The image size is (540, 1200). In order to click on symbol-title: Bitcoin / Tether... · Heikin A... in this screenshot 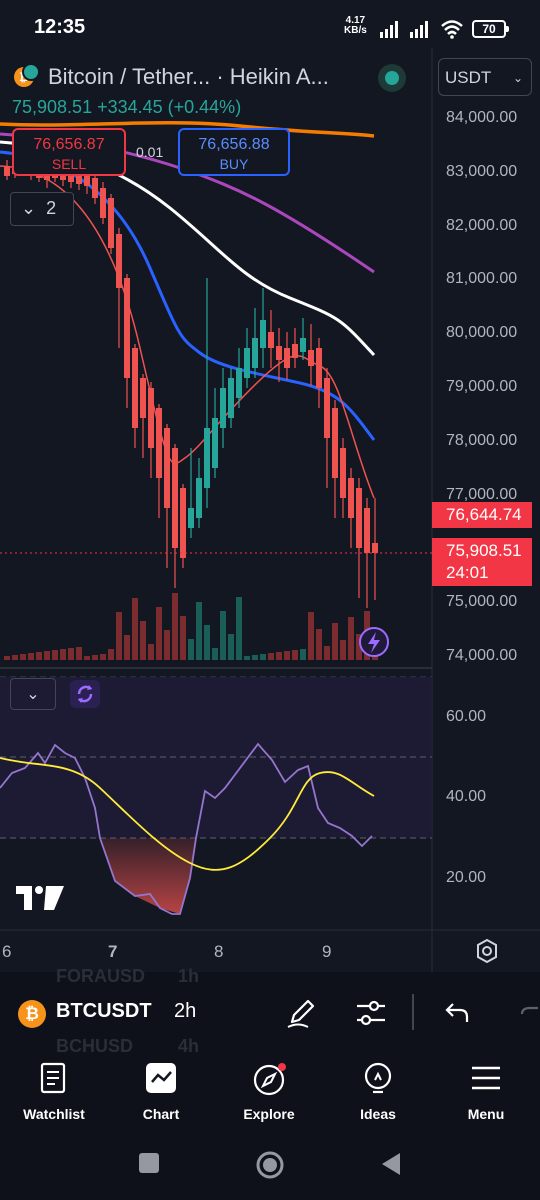, I will do `click(188, 77)`.